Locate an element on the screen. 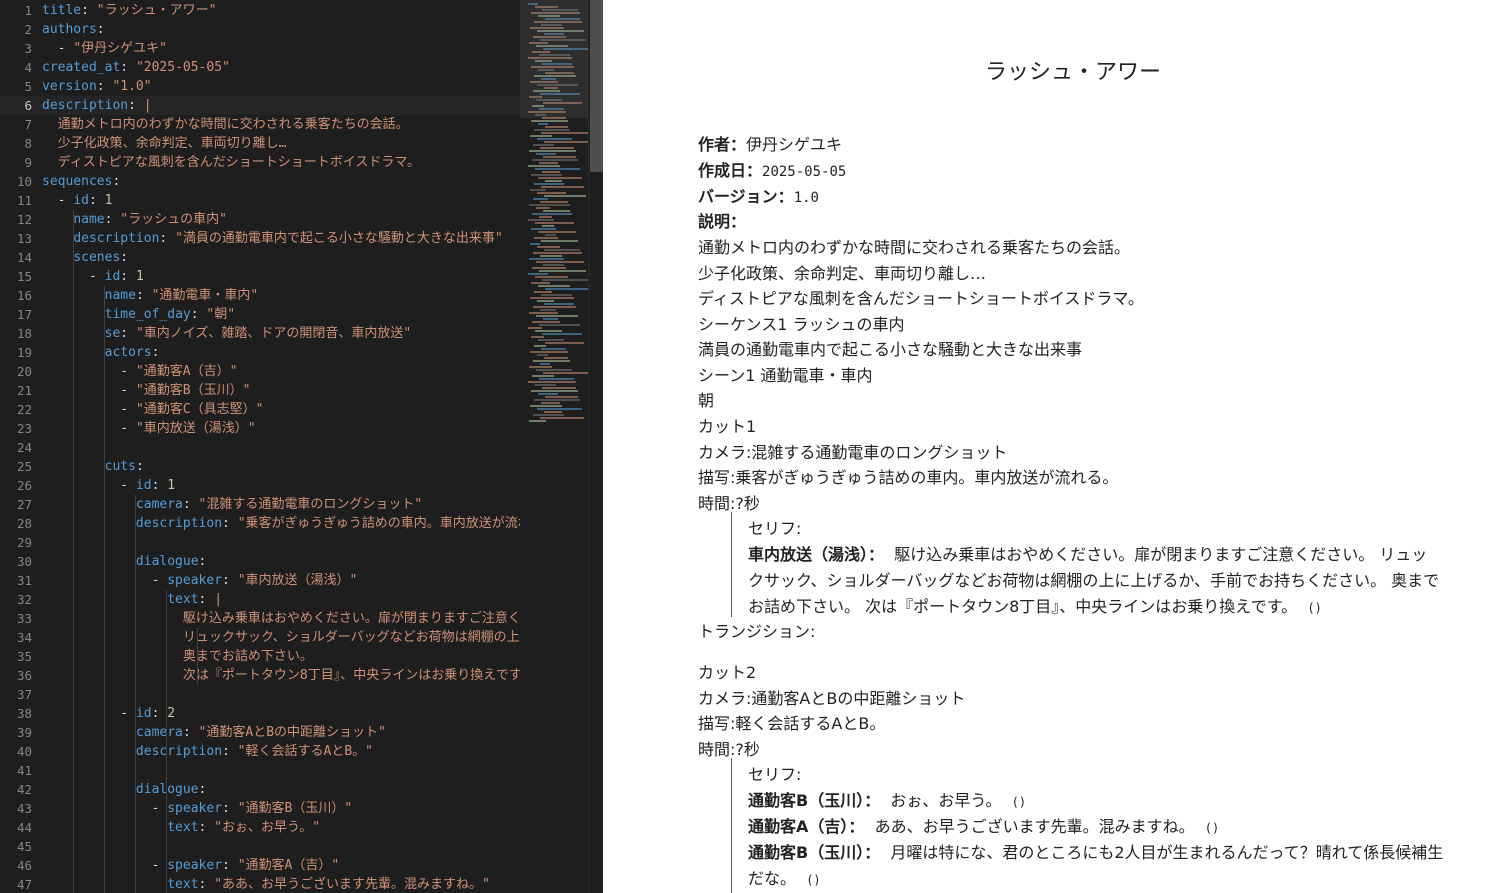 The height and width of the screenshot is (893, 1491). code-line: 35 奥までお詰め下さい。 is located at coordinates (260, 656).